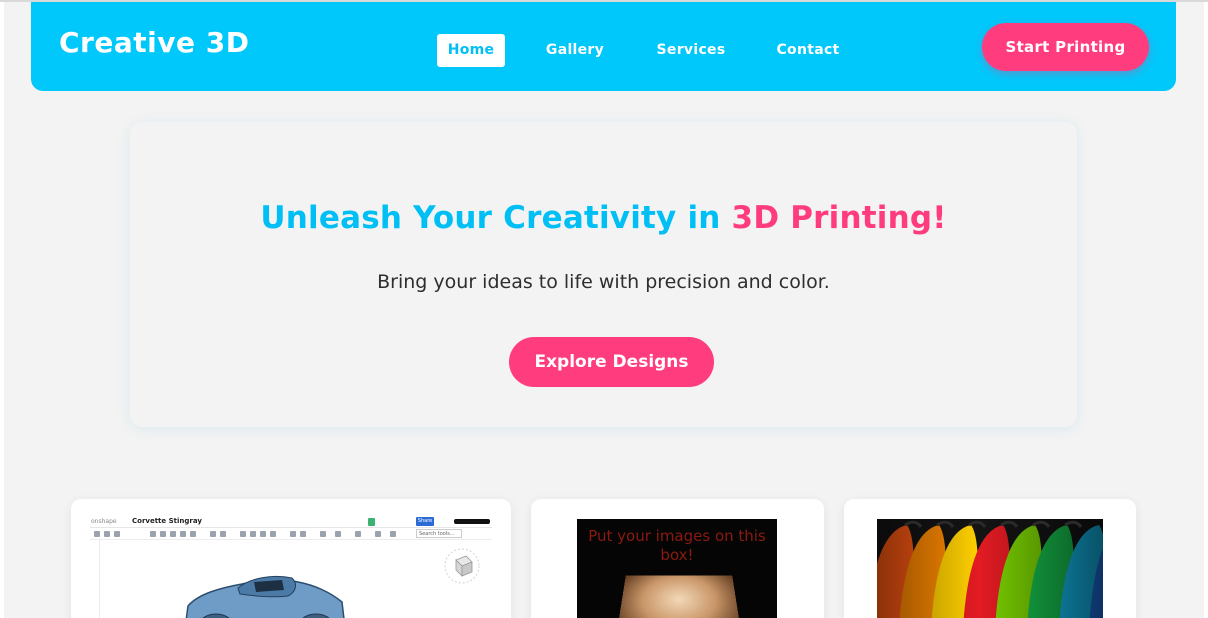 The width and height of the screenshot is (1208, 618). I want to click on filament-spools-photo, so click(990, 568).